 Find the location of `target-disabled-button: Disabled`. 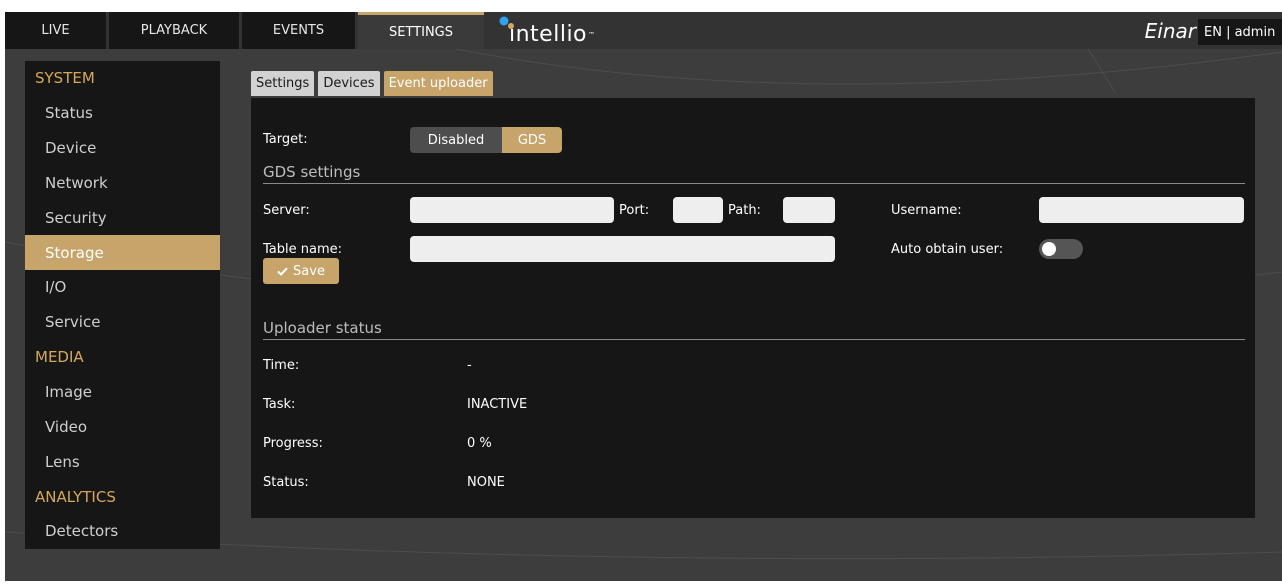

target-disabled-button: Disabled is located at coordinates (456, 140).